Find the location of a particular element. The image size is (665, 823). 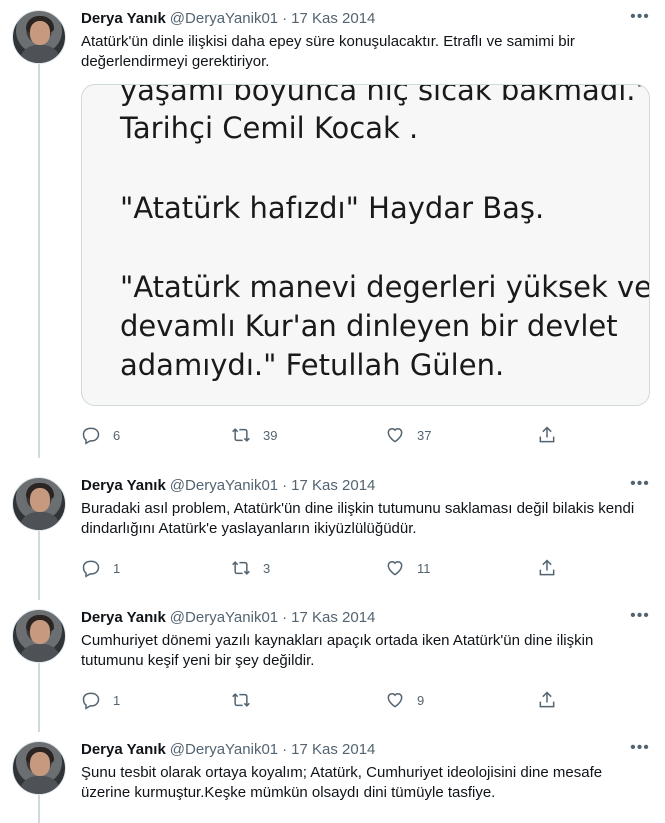

retweet-count: 39 is located at coordinates (270, 435).